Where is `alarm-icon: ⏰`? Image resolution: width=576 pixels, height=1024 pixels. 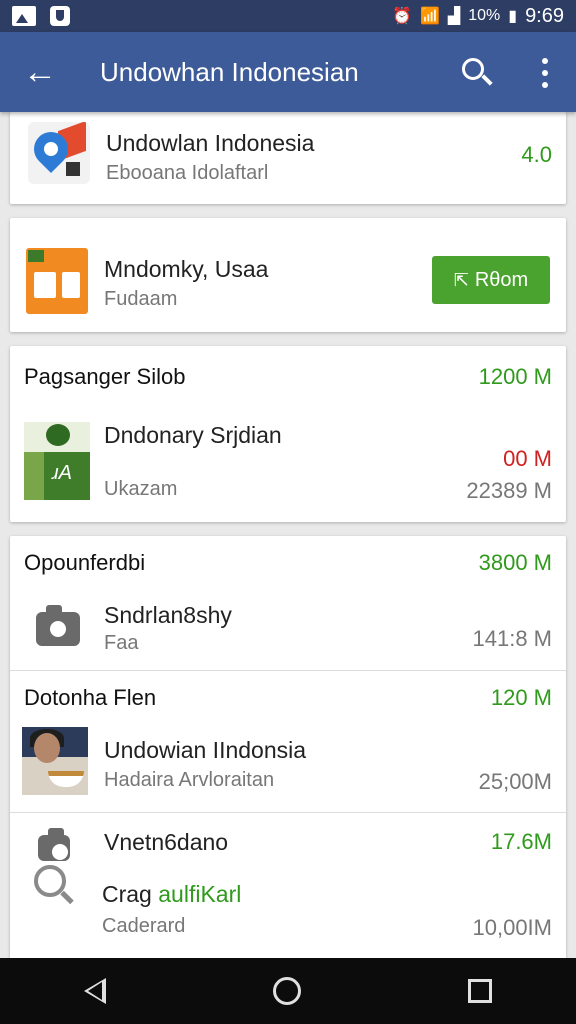 alarm-icon: ⏰ is located at coordinates (402, 16).